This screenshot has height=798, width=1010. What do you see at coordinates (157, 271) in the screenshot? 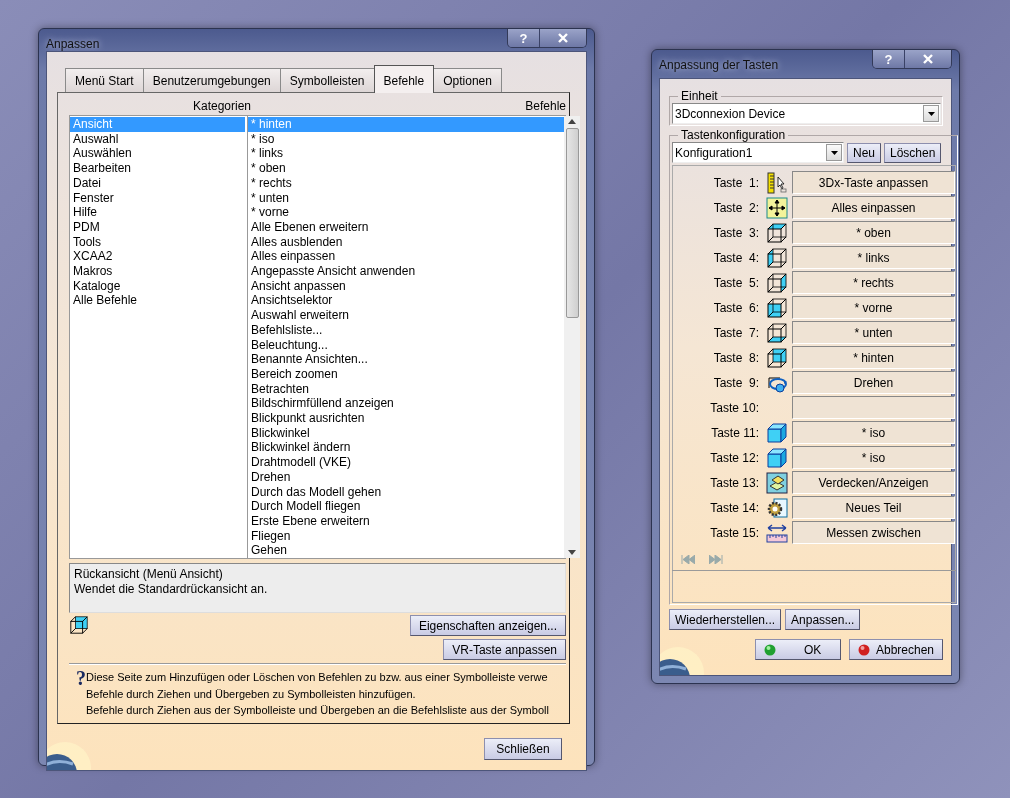
I see `category-item: Makros` at bounding box center [157, 271].